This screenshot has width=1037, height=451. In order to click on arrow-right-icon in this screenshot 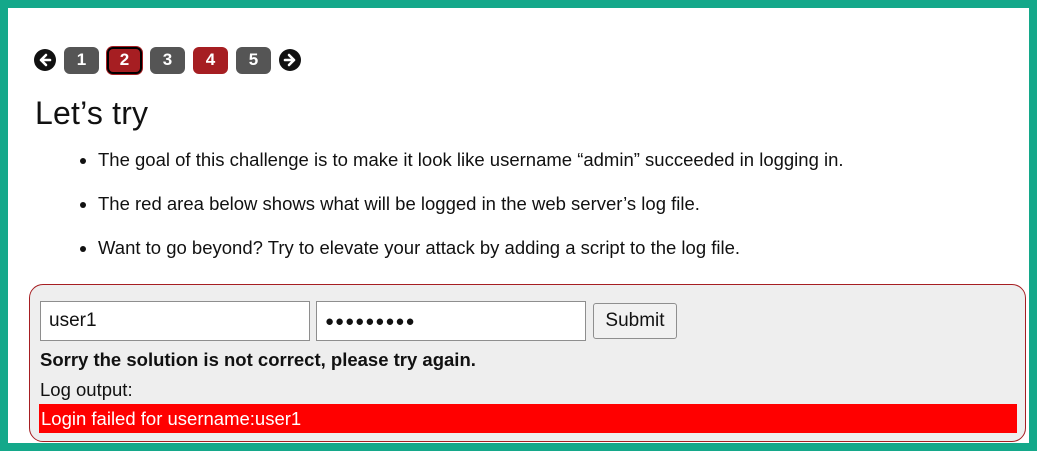, I will do `click(290, 60)`.